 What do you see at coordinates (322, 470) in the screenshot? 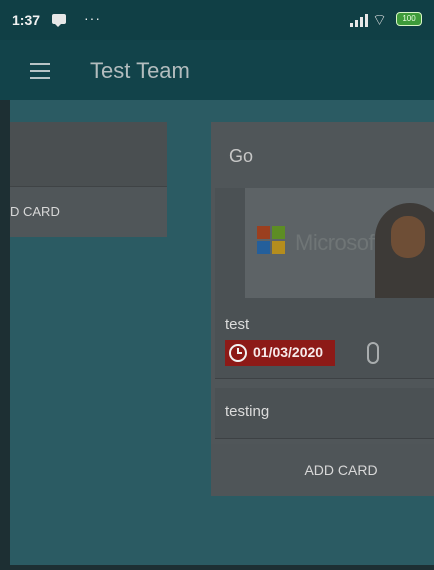
I see `add-card-button: ADD CARD` at bounding box center [322, 470].